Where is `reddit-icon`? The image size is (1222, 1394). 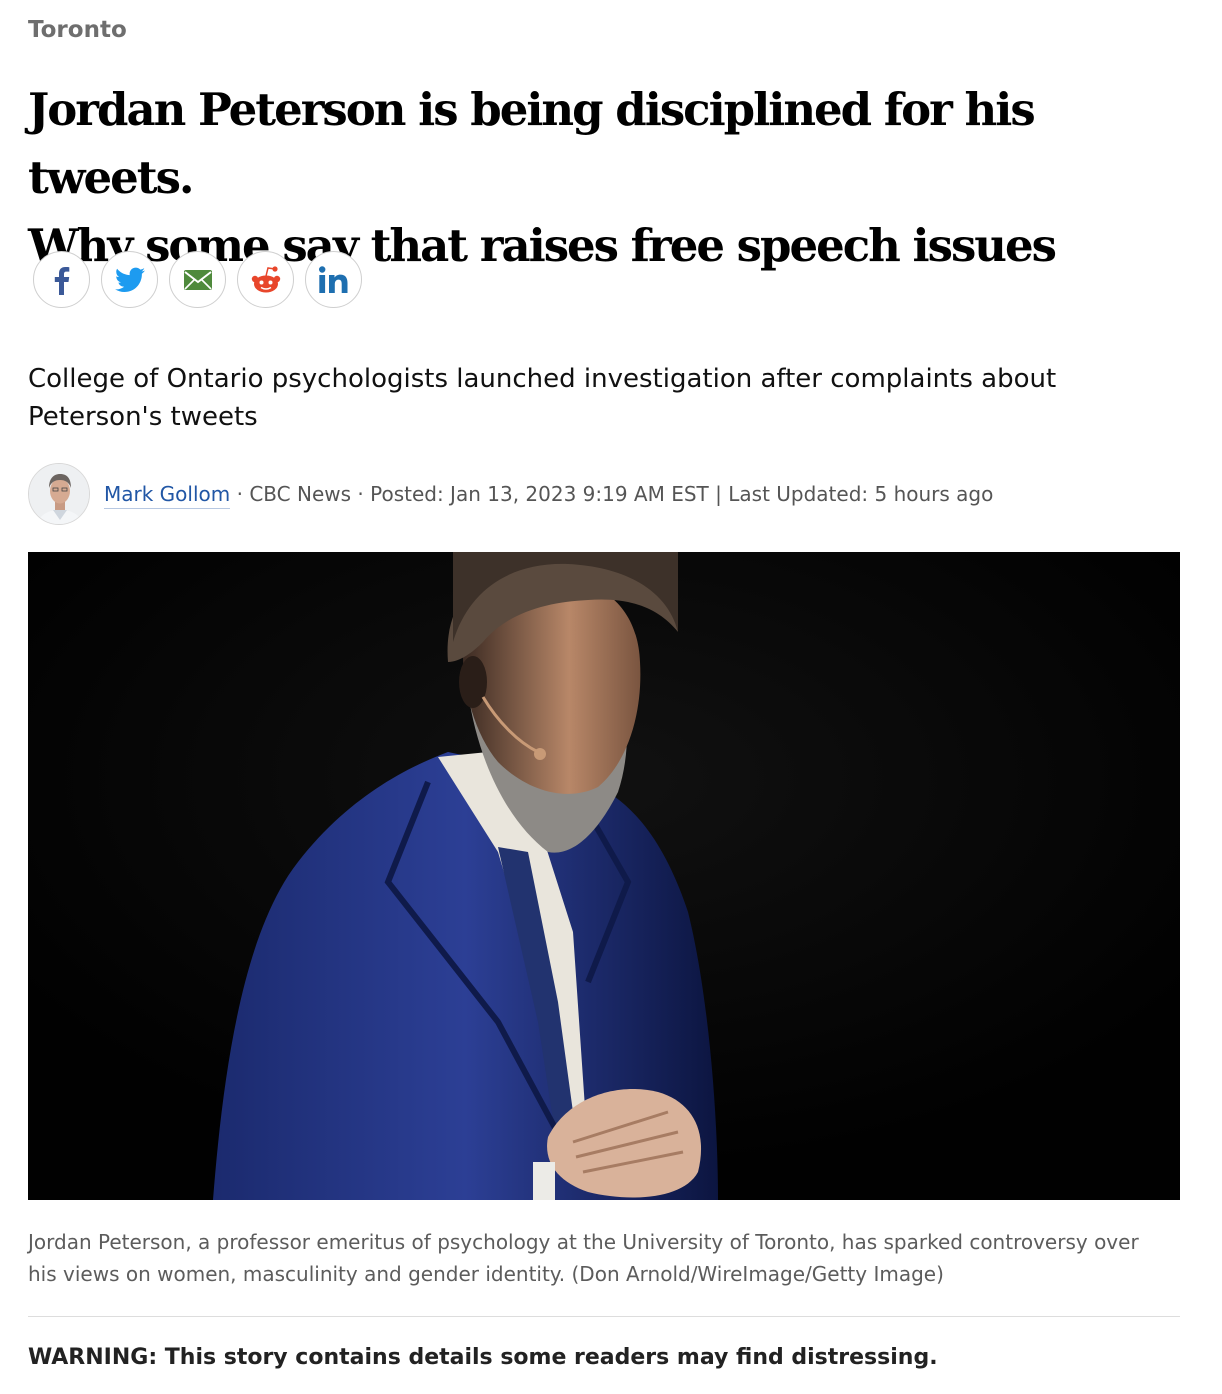 reddit-icon is located at coordinates (265, 278).